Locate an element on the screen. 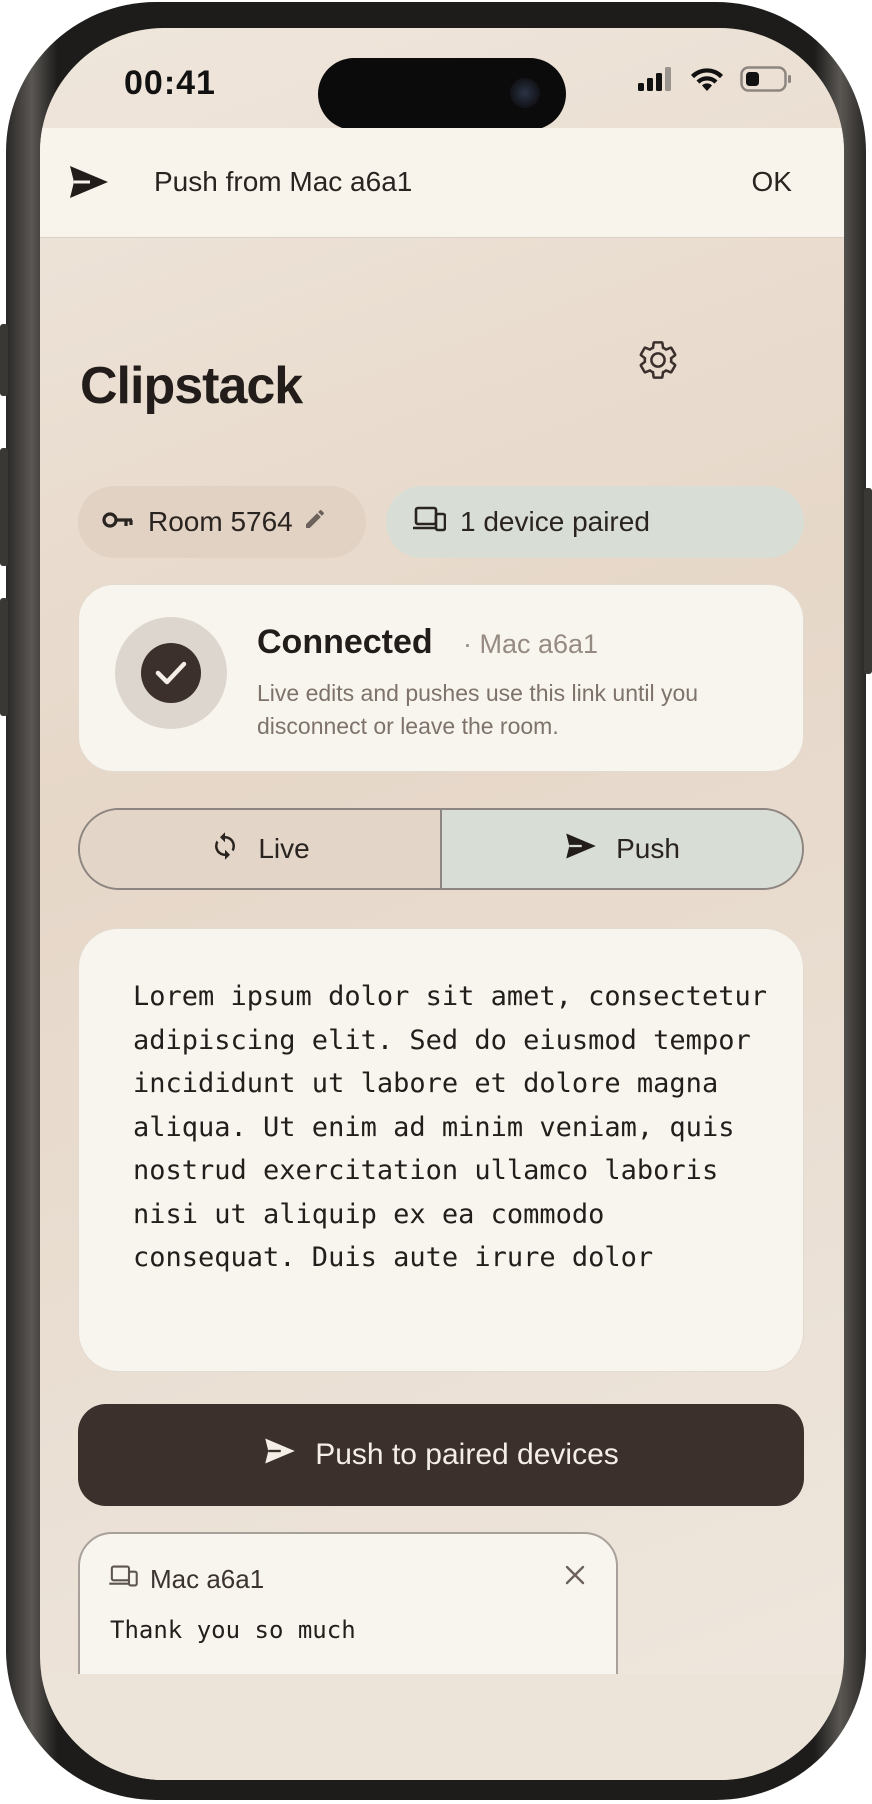 The width and height of the screenshot is (872, 1804). mode-toggle: Live Push is located at coordinates (441, 849).